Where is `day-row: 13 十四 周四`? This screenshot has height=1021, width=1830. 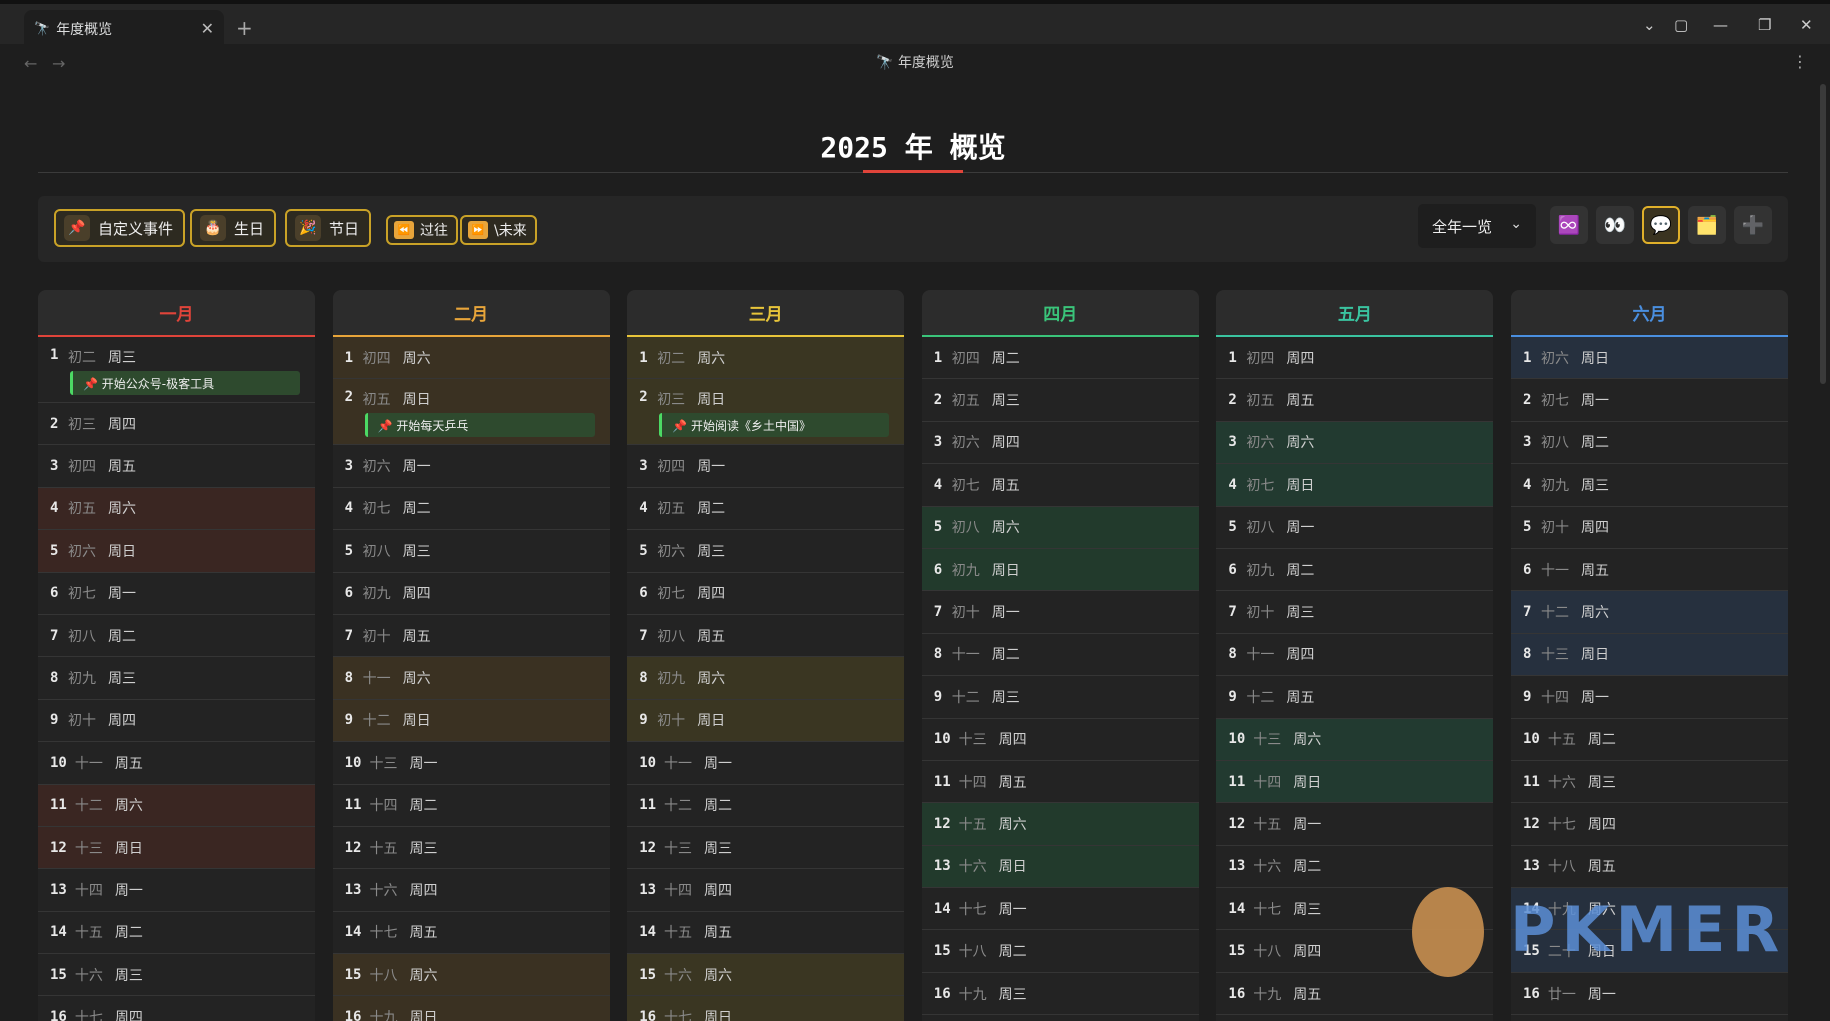
day-row: 13 十四 周四 is located at coordinates (766, 890).